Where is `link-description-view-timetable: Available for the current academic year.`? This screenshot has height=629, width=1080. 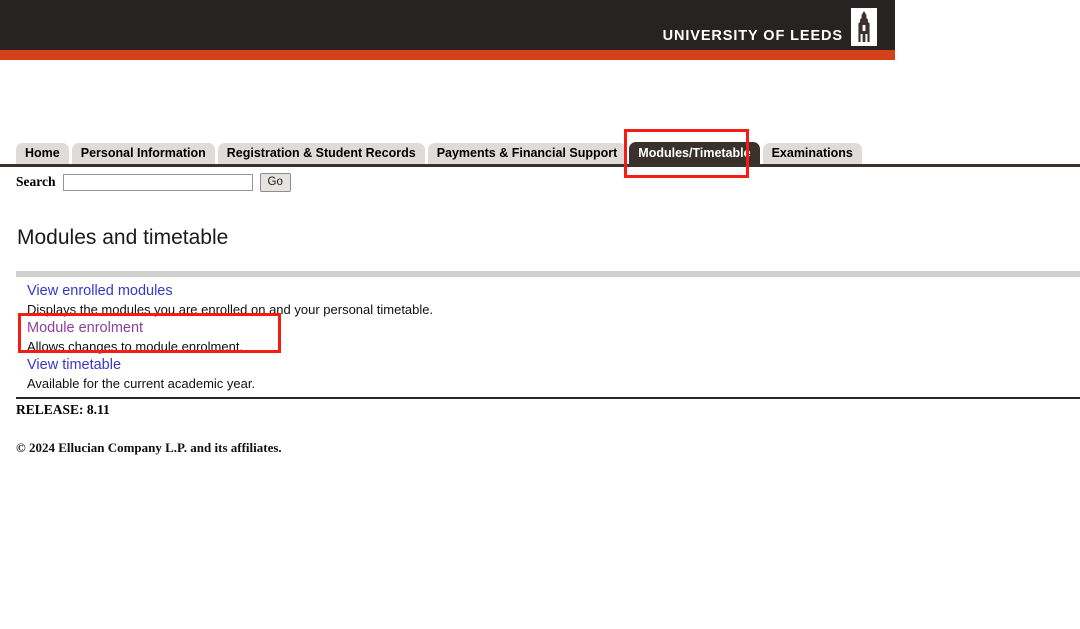
link-description-view-timetable: Available for the current academic year. is located at coordinates (141, 384).